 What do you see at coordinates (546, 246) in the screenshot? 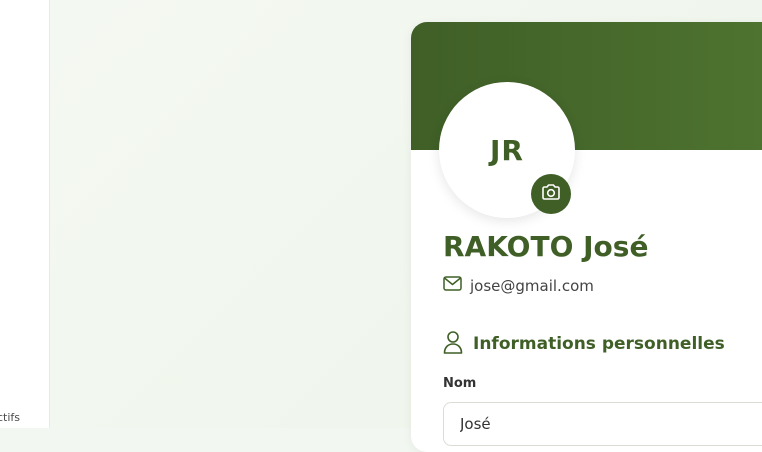
I see `user-name: RAKOTO José` at bounding box center [546, 246].